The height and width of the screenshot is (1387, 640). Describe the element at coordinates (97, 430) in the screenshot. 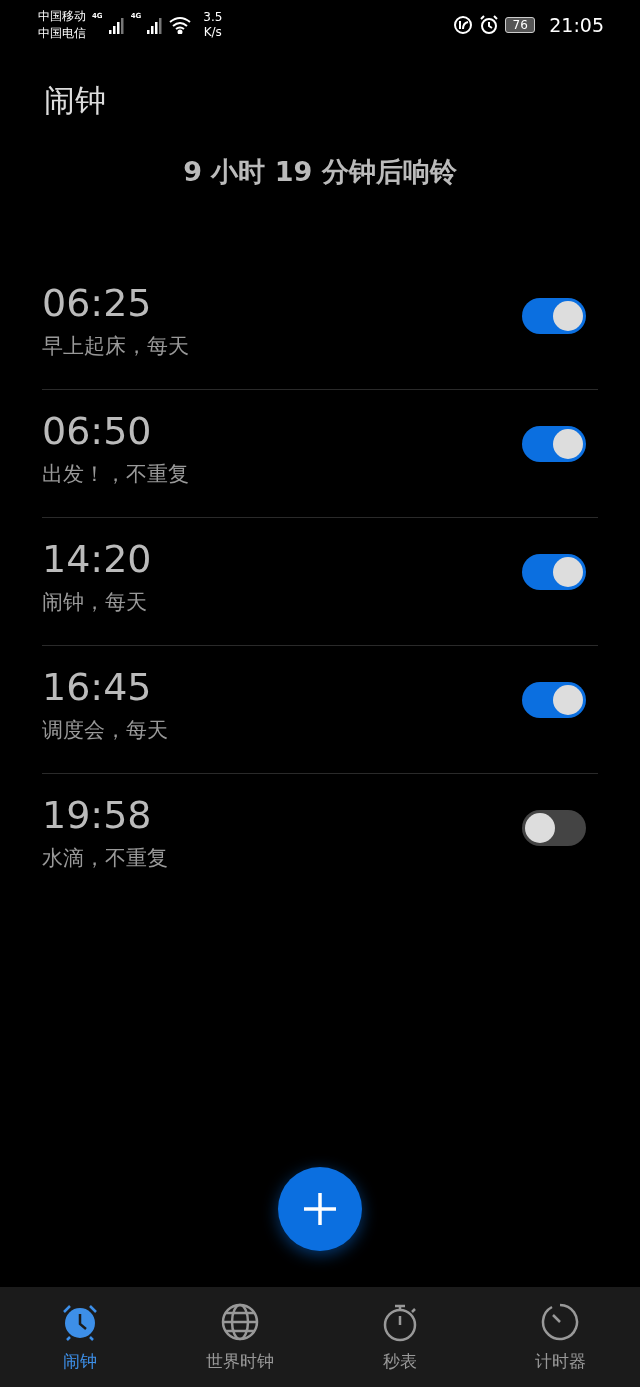

I see `alarm-time: 06:50` at that location.